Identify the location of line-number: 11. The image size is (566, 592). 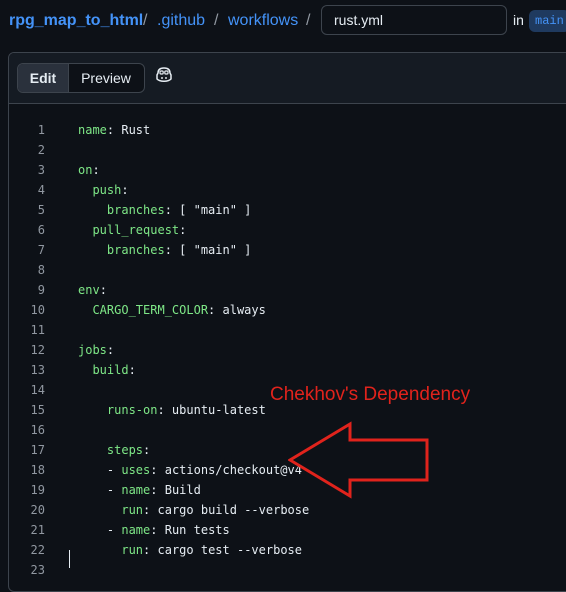
(37, 330).